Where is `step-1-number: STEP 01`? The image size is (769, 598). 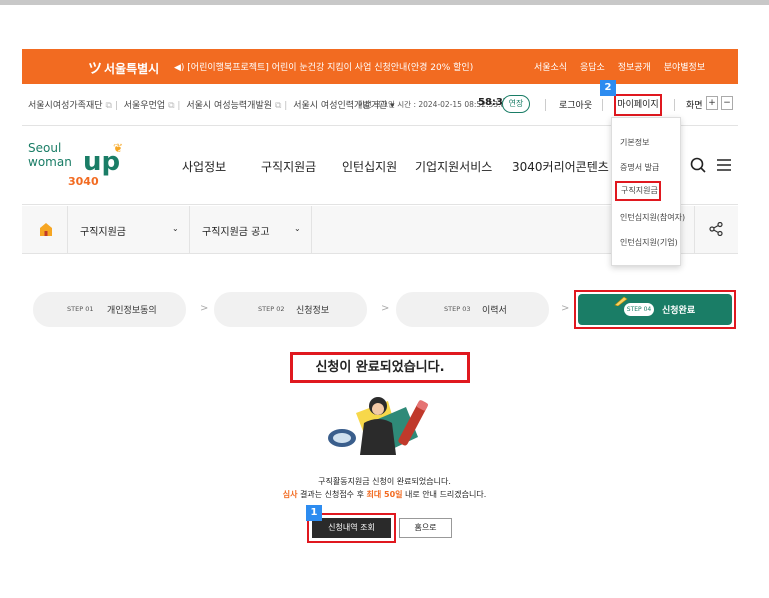
step-1-number: STEP 01 is located at coordinates (80, 309).